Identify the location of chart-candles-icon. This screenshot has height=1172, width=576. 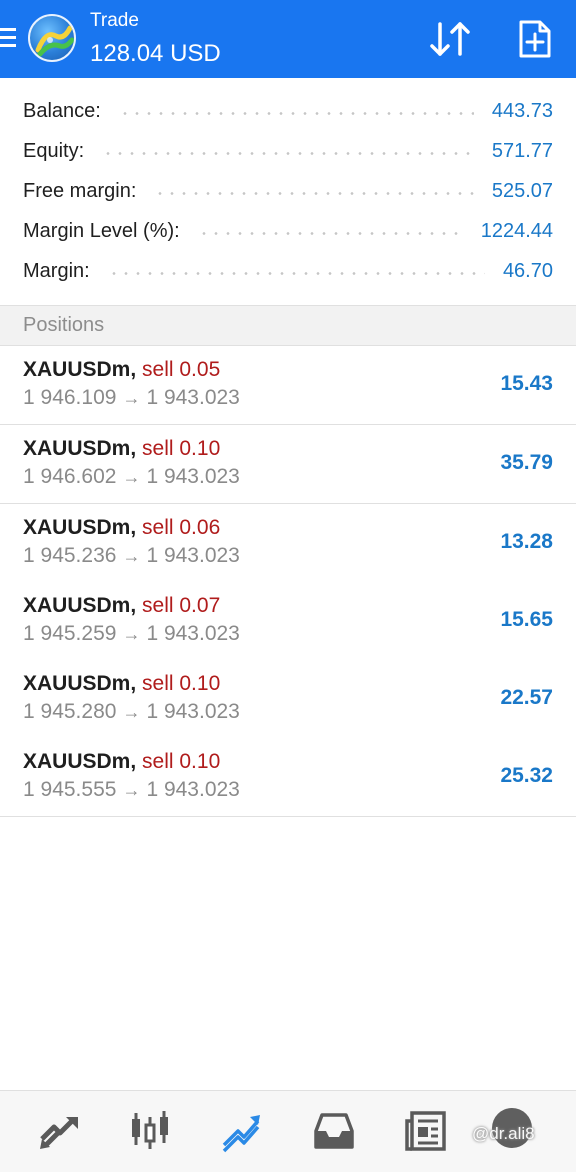
(150, 1130).